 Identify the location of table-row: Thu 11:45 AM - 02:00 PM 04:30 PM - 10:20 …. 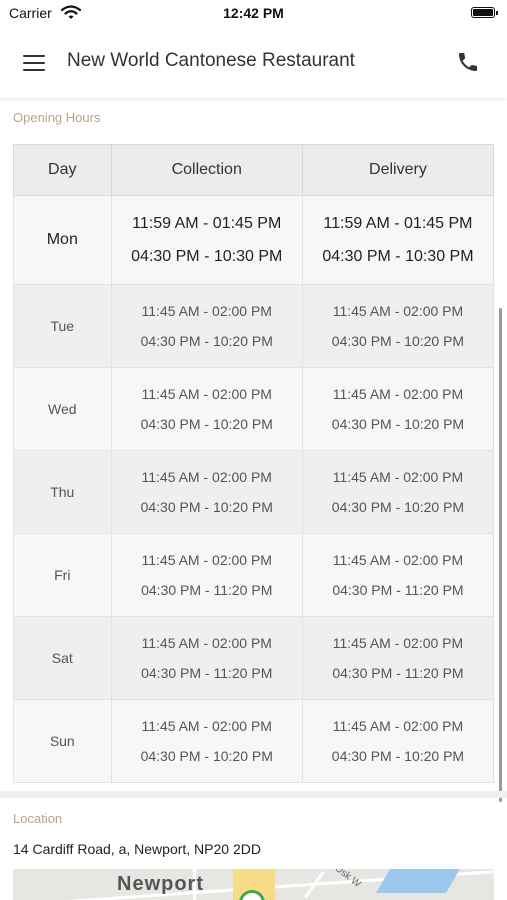
(254, 492).